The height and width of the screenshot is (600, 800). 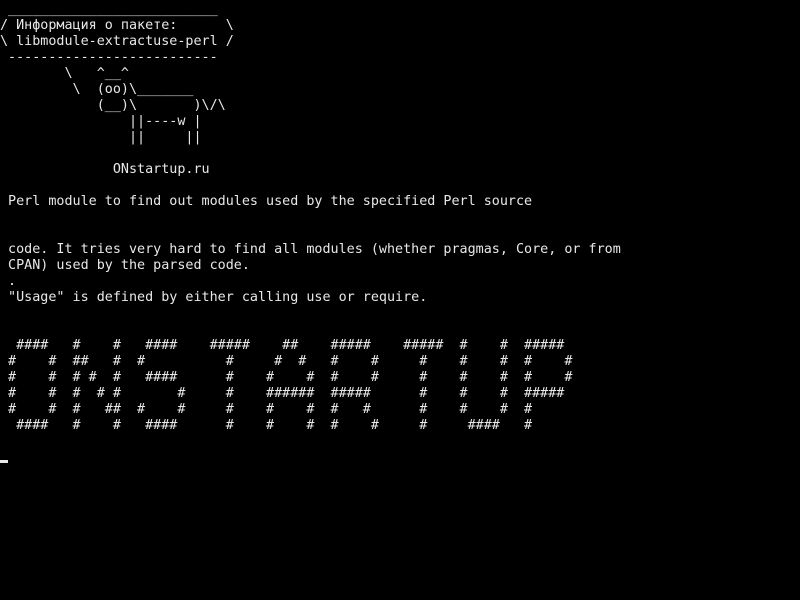 I want to click on cow-art-line: || ||, so click(x=101, y=137).